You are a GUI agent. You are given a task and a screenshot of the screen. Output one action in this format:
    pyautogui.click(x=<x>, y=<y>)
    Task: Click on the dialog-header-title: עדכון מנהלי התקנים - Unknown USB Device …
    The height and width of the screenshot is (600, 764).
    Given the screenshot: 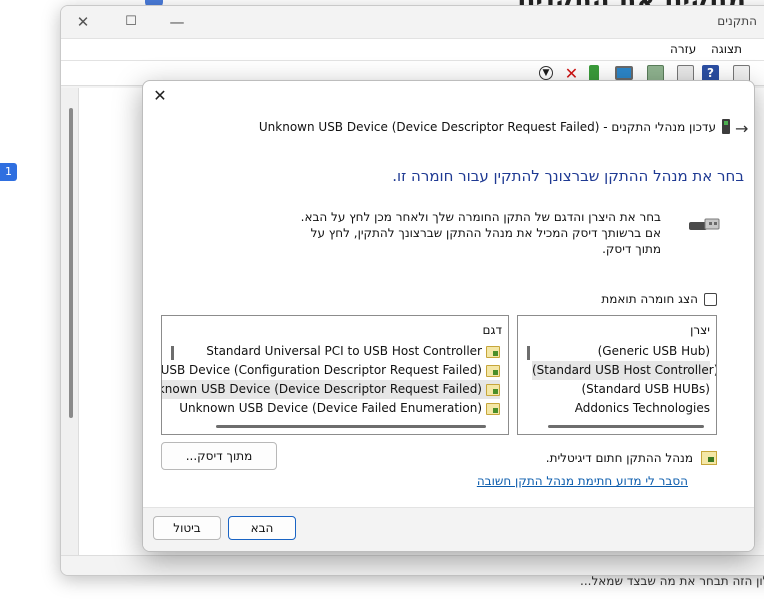 What is the action you would take?
    pyautogui.click(x=487, y=126)
    